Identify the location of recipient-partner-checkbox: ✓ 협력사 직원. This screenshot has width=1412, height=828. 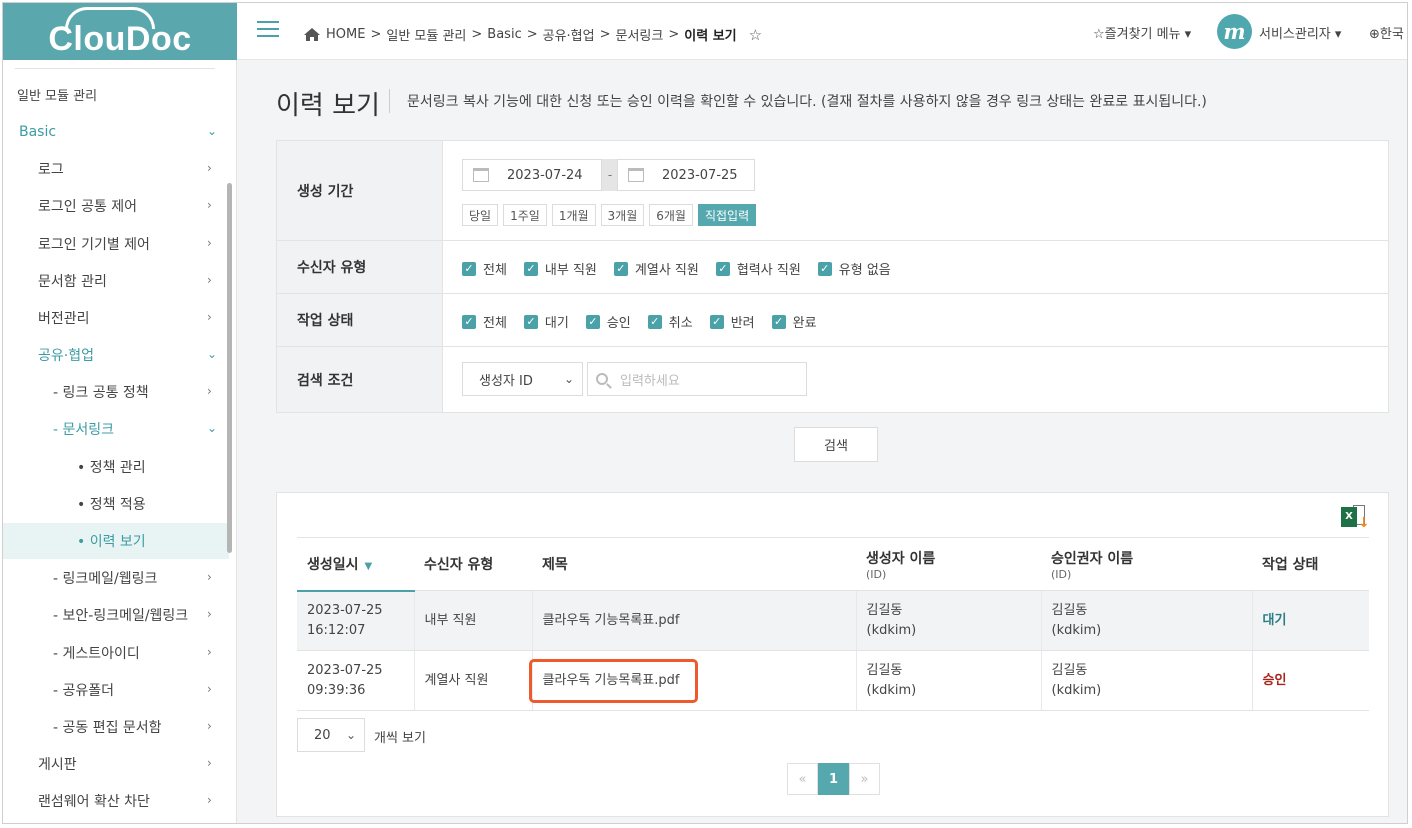
(758, 268).